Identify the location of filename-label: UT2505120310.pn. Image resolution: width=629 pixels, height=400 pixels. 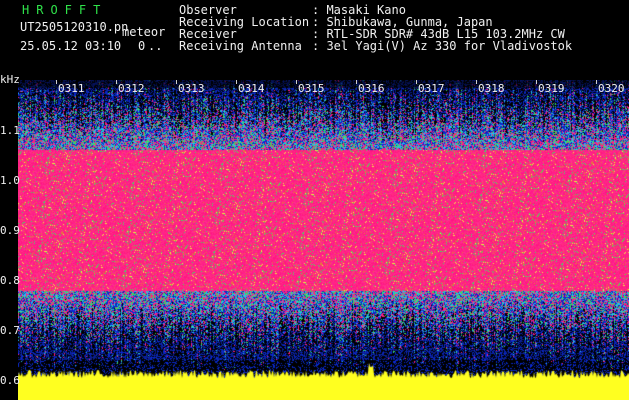
(74, 27).